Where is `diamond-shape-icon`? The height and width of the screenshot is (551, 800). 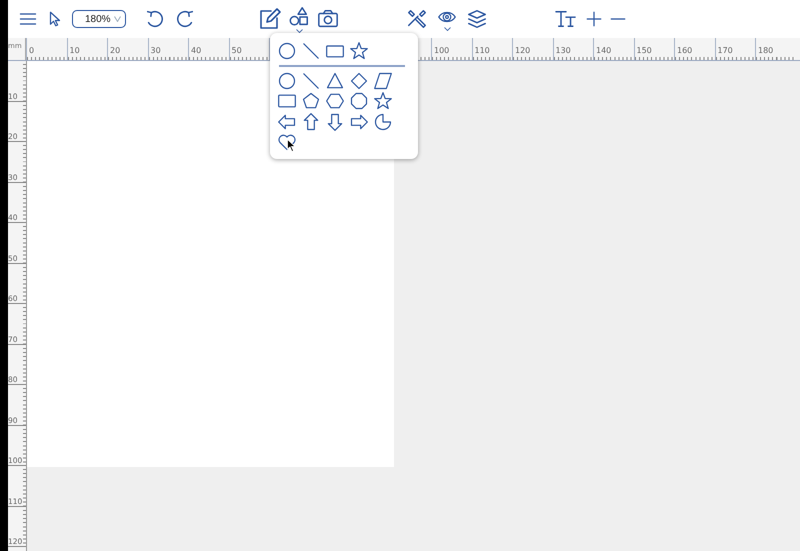
diamond-shape-icon is located at coordinates (359, 80).